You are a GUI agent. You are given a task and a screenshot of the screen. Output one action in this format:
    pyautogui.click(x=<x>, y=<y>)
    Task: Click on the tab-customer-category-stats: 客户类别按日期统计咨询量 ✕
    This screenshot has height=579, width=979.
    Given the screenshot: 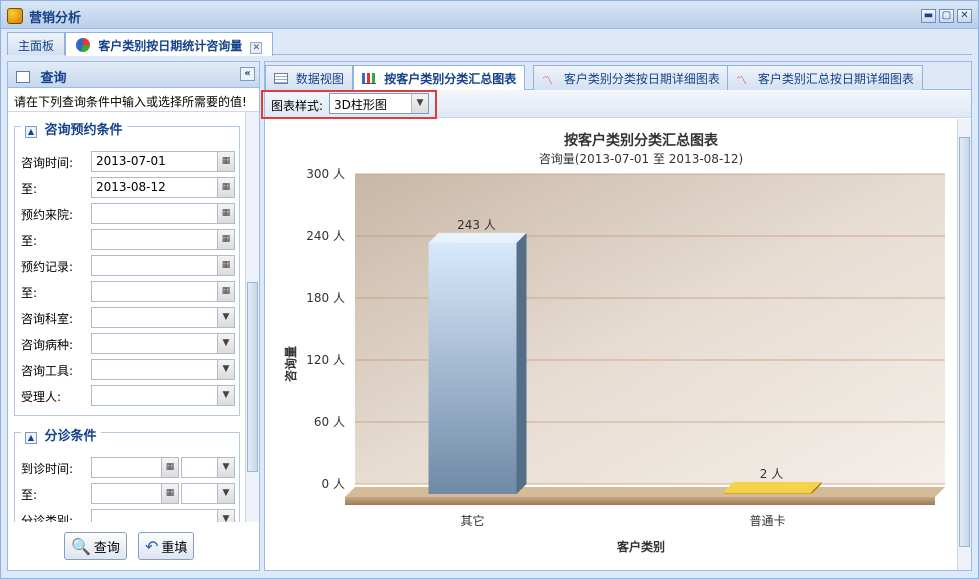 What is the action you would take?
    pyautogui.click(x=169, y=44)
    